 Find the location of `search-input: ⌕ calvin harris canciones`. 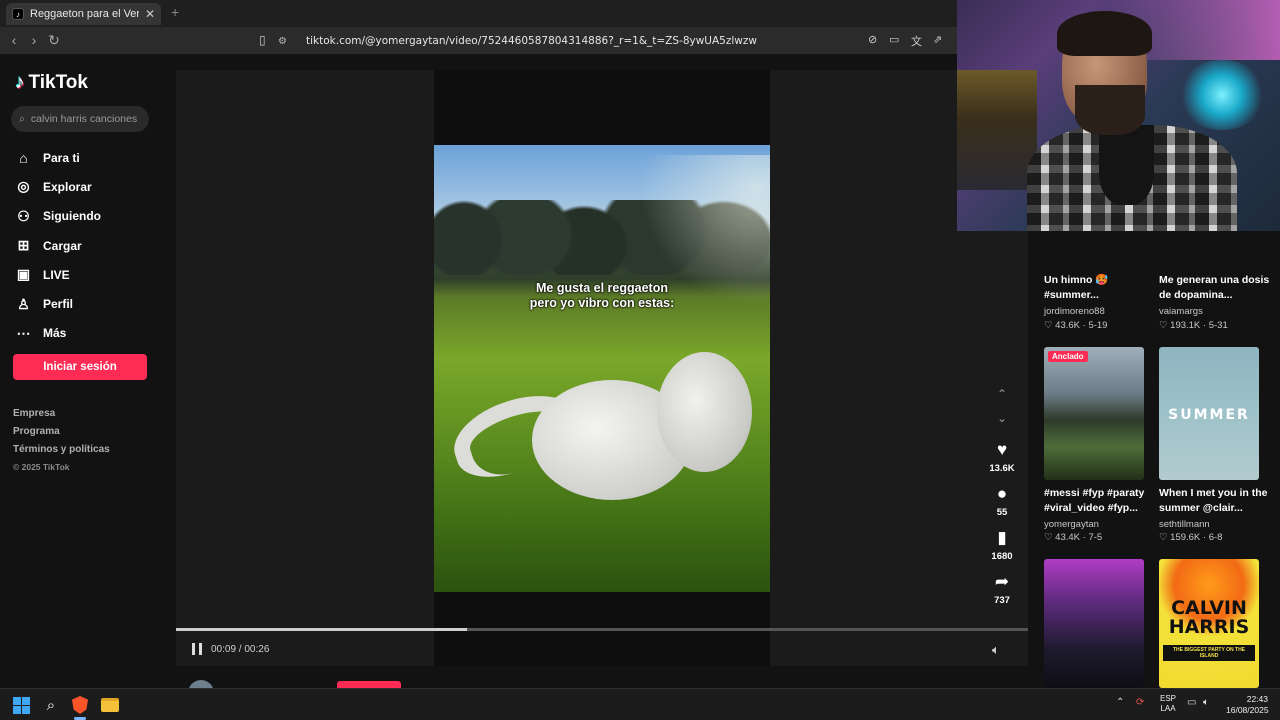

search-input: ⌕ calvin harris canciones is located at coordinates (80, 119).